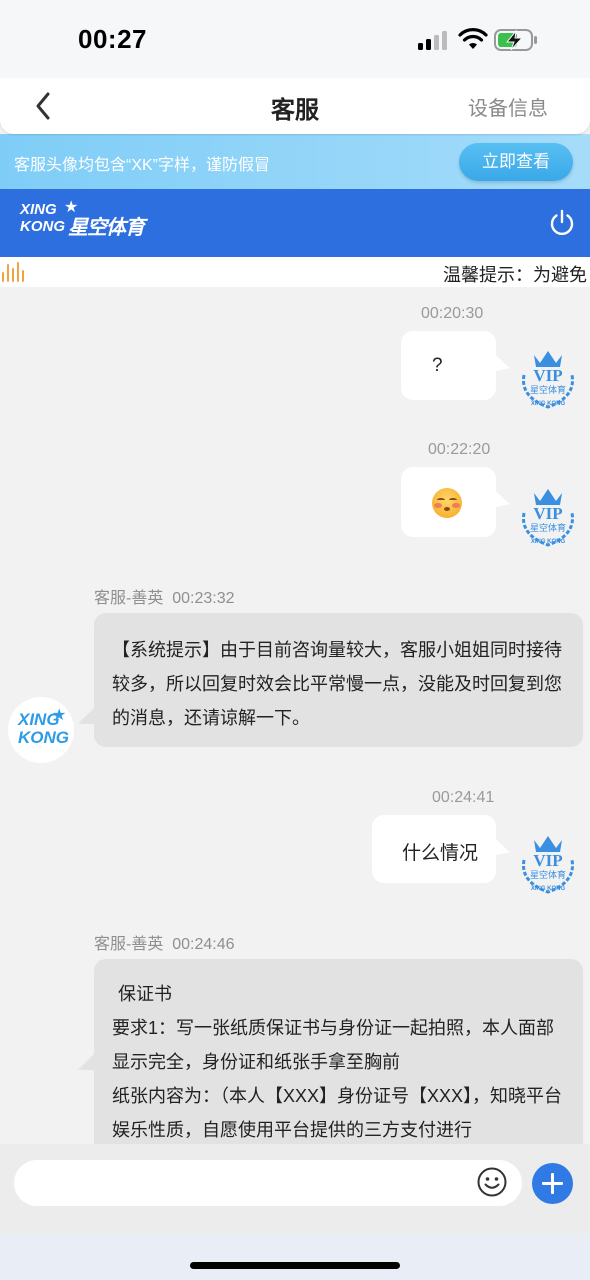 This screenshot has width=590, height=1280. What do you see at coordinates (203, 598) in the screenshot?
I see `message-time: 00:23:32` at bounding box center [203, 598].